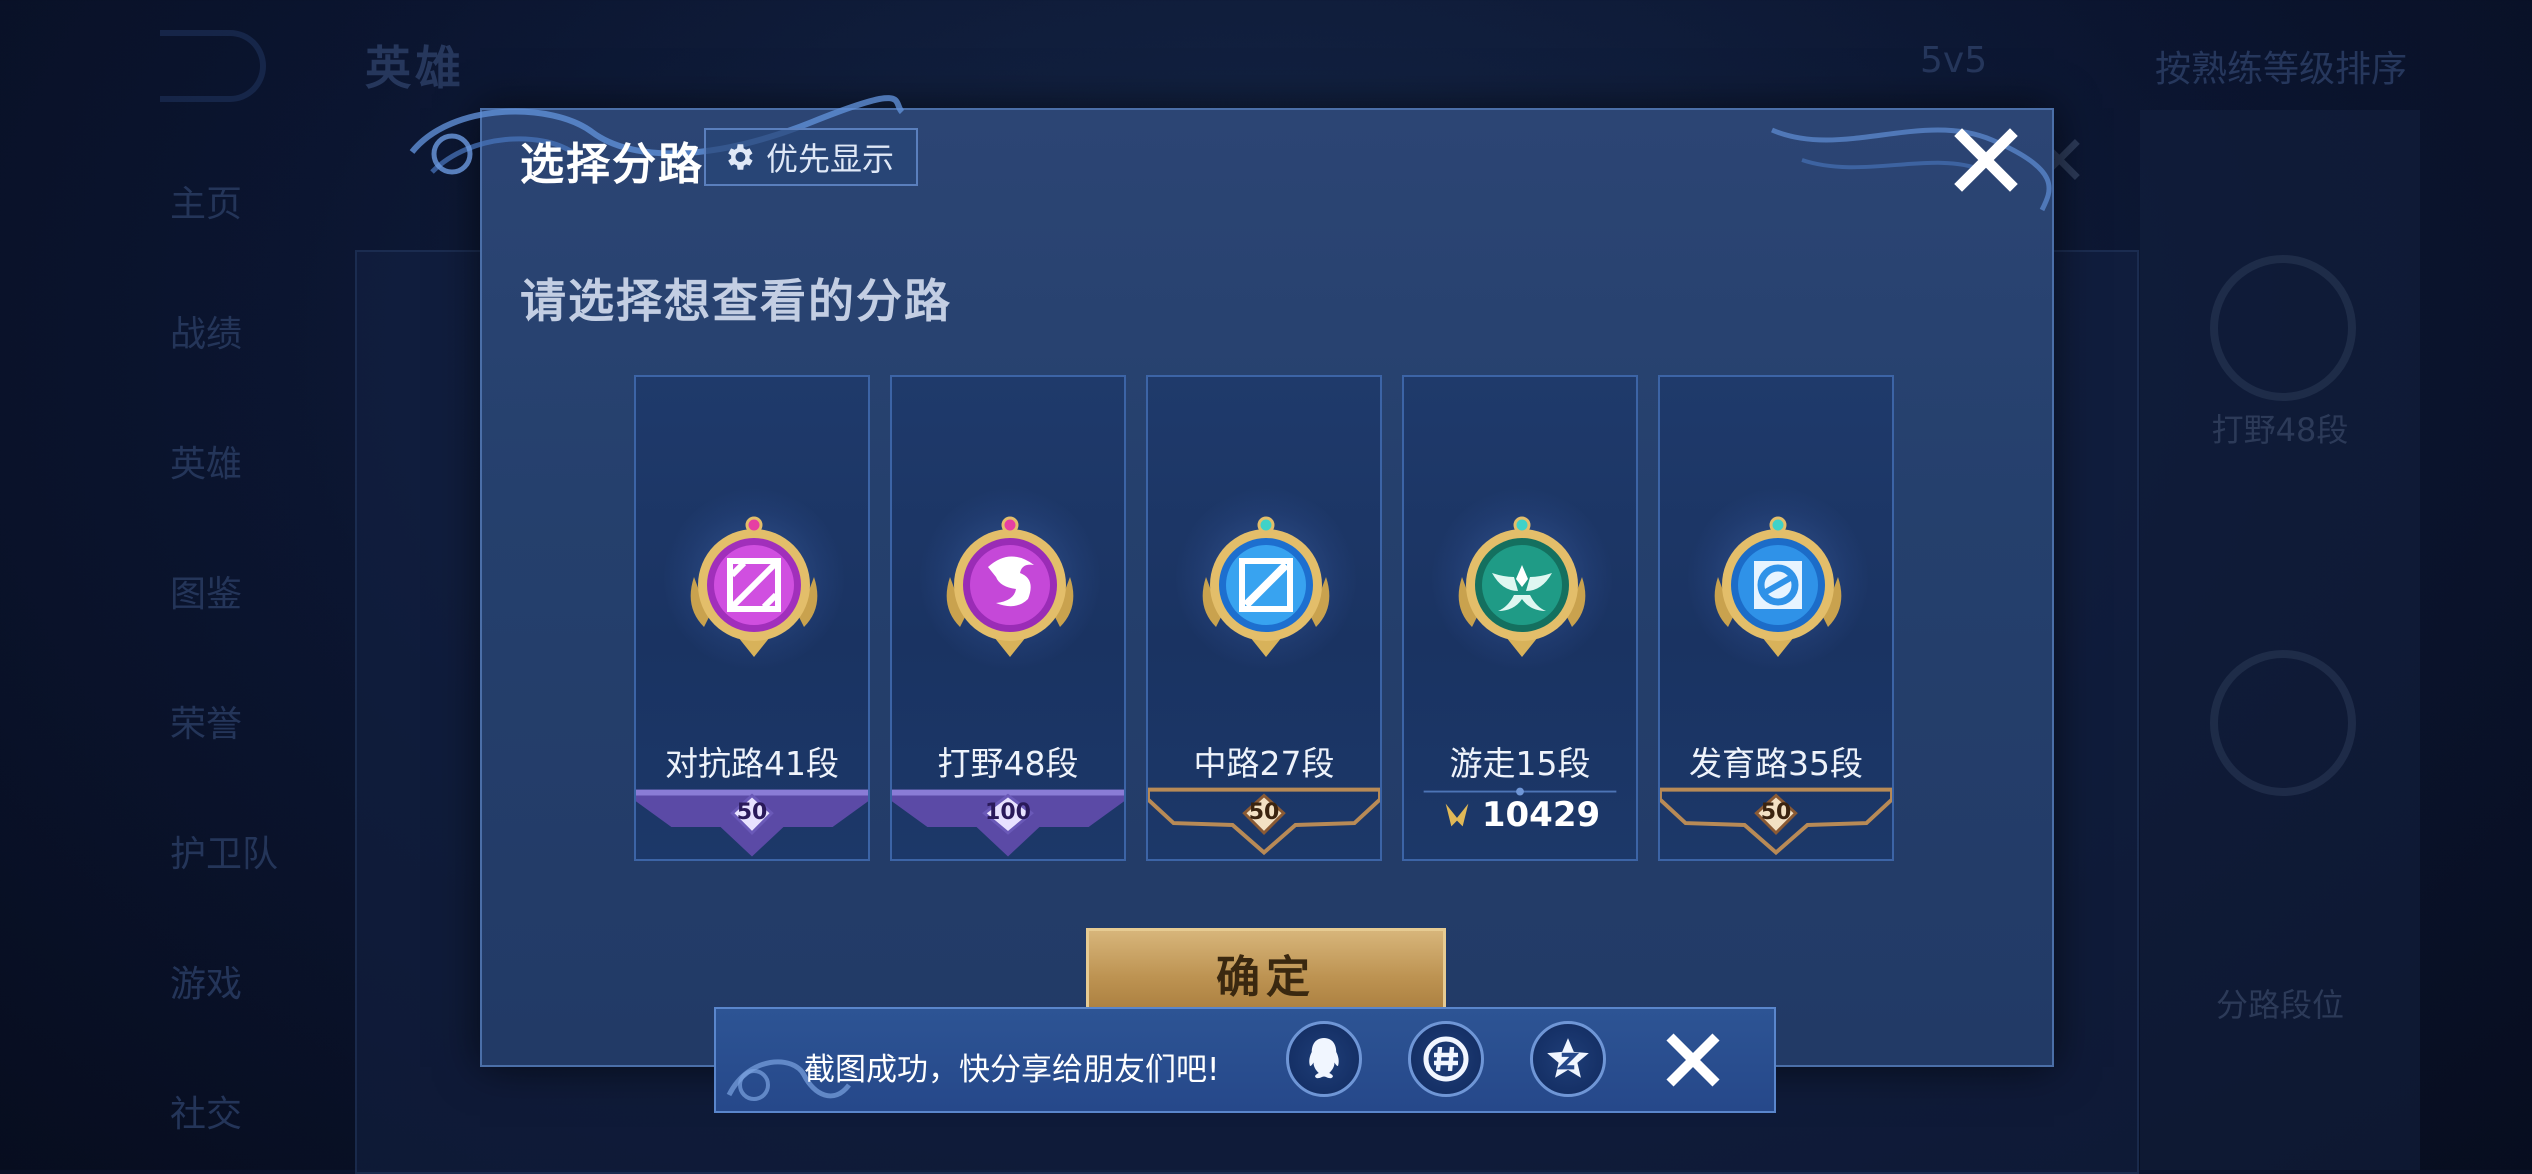 This screenshot has height=1174, width=2532. Describe the element at coordinates (415, 68) in the screenshot. I see `background-title: 英雄` at that location.